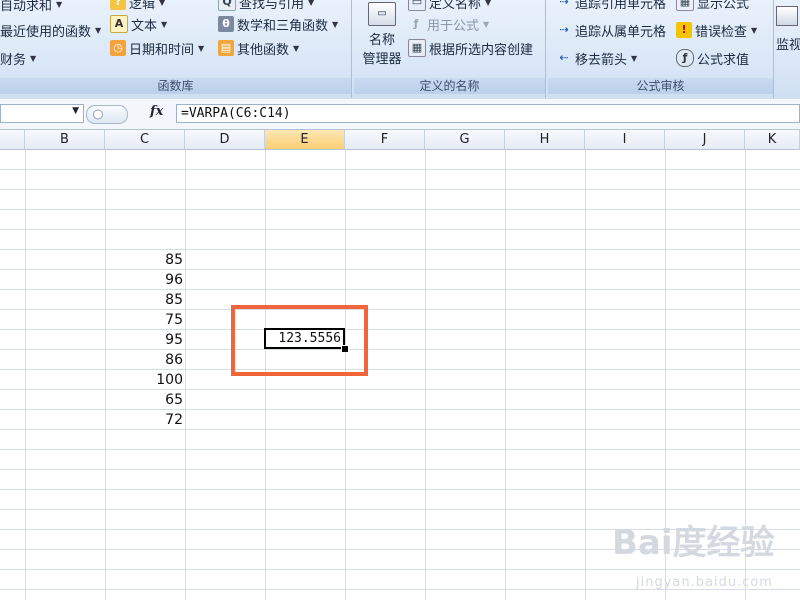  What do you see at coordinates (704, 582) in the screenshot?
I see `watermark-site: jingyan.baidu.com` at bounding box center [704, 582].